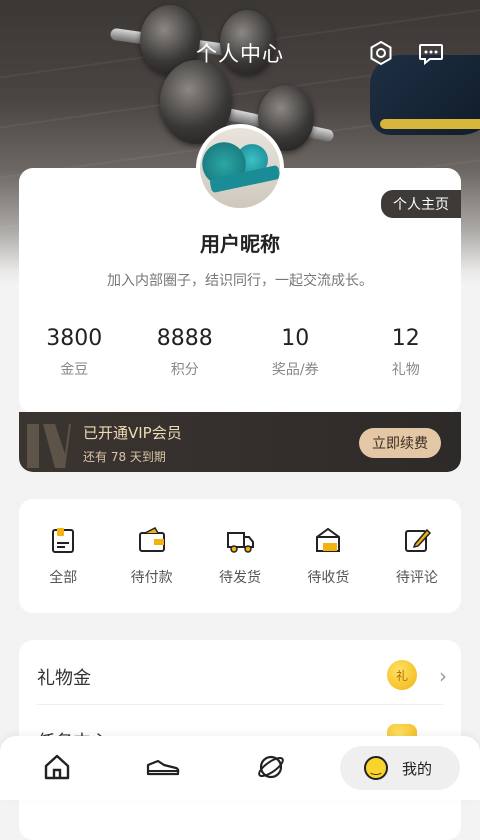 Image resolution: width=480 pixels, height=840 pixels. I want to click on order-label: 待付款, so click(151, 578).